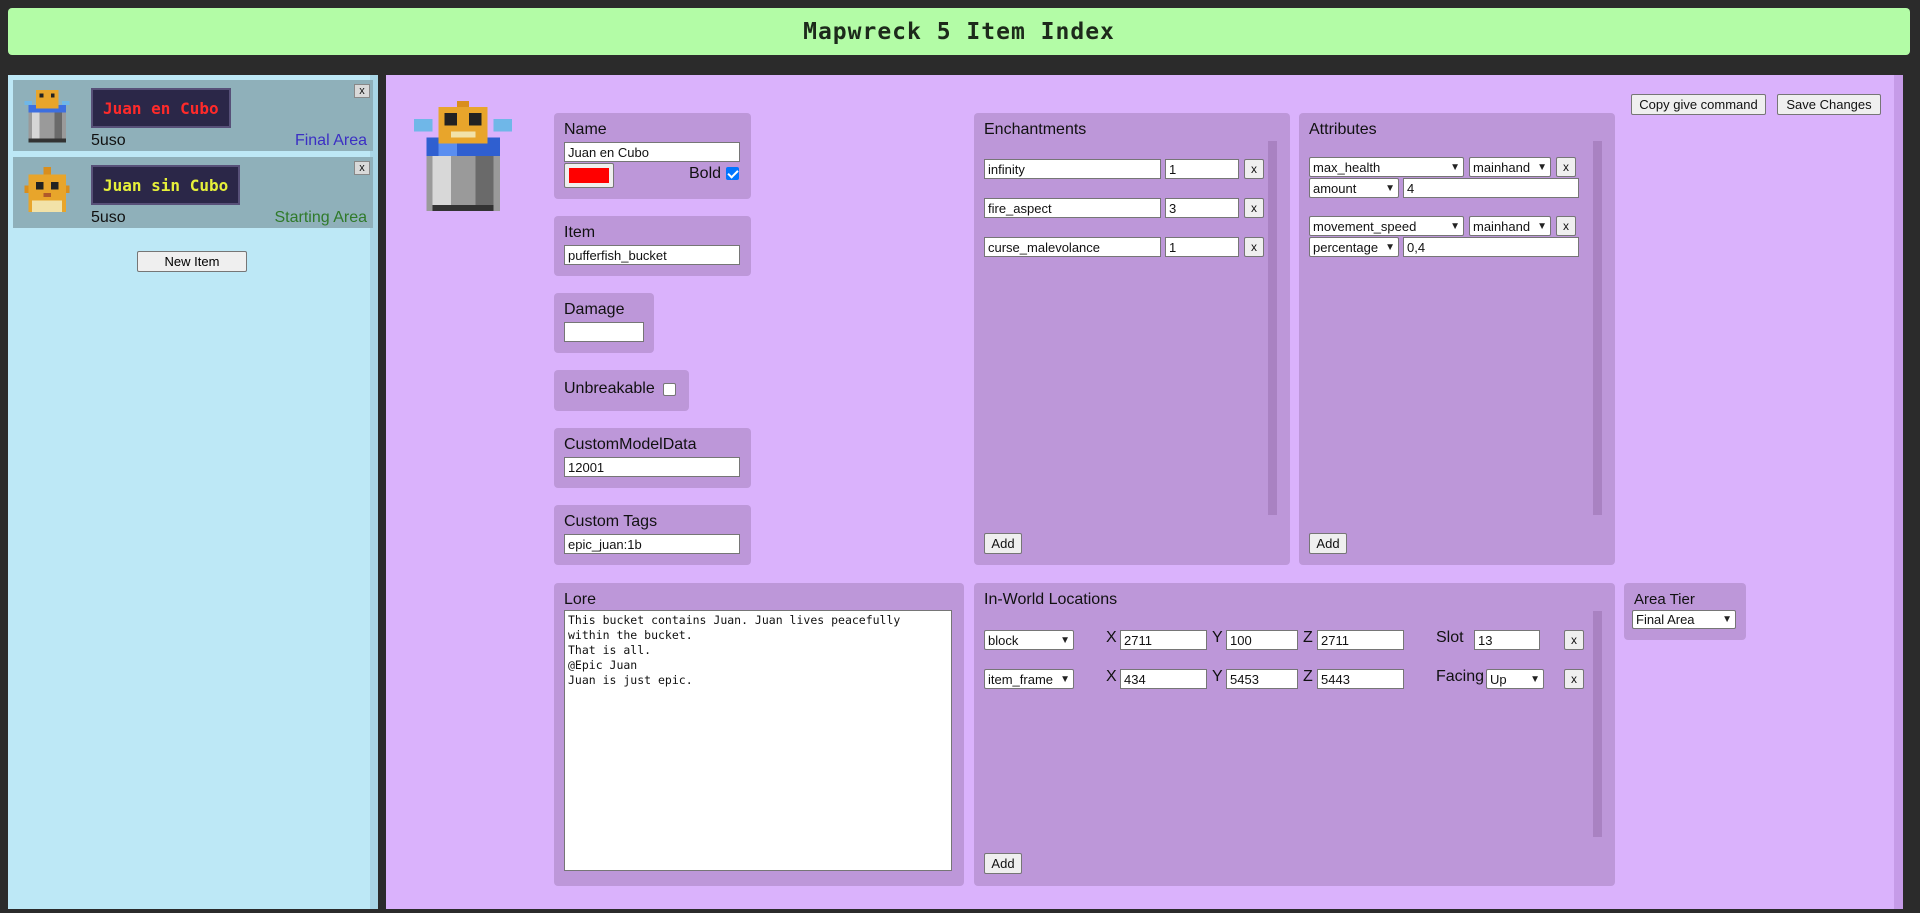 The image size is (1920, 913). Describe the element at coordinates (321, 217) in the screenshot. I see `item-area: Starting Area` at that location.